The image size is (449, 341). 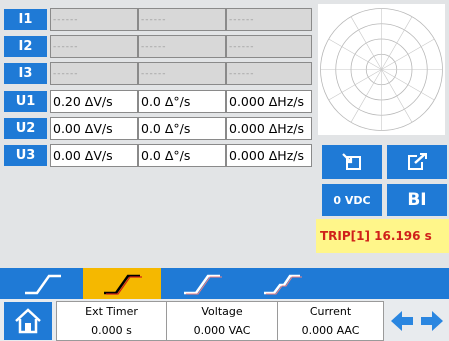 What do you see at coordinates (111, 321) in the screenshot?
I see `ext-timer-panel: Ext Timer 0.000 s` at bounding box center [111, 321].